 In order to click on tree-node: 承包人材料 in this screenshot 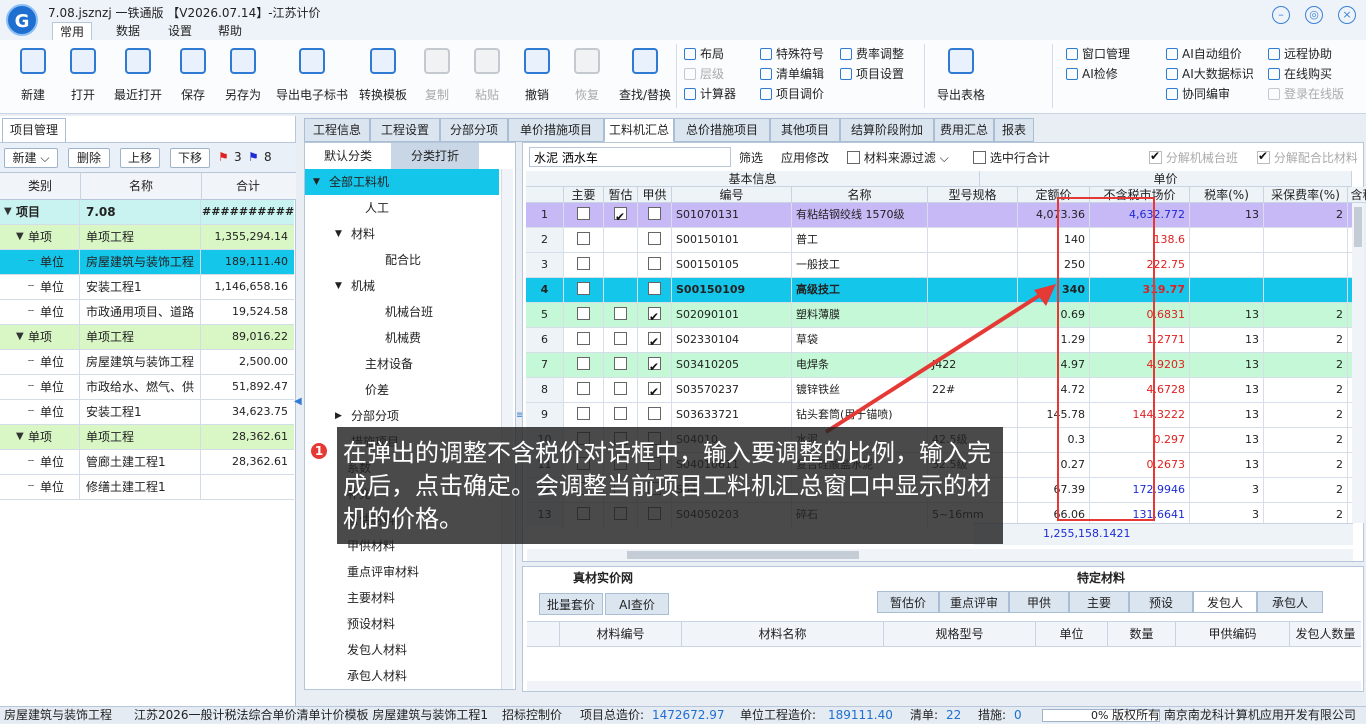, I will do `click(402, 676)`.